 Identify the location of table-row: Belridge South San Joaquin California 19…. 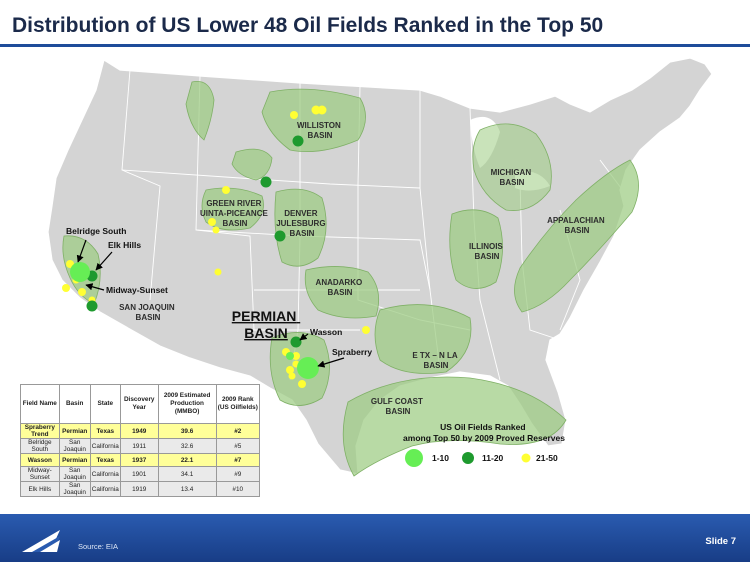
(140, 446).